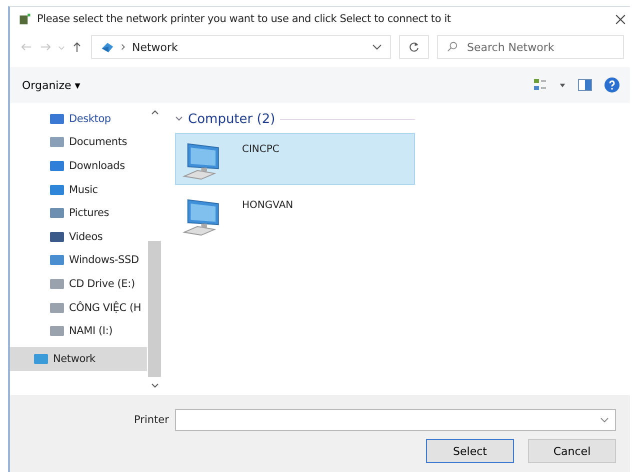 This screenshot has width=633, height=475. Describe the element at coordinates (530, 47) in the screenshot. I see `search-field: Search Network` at that location.